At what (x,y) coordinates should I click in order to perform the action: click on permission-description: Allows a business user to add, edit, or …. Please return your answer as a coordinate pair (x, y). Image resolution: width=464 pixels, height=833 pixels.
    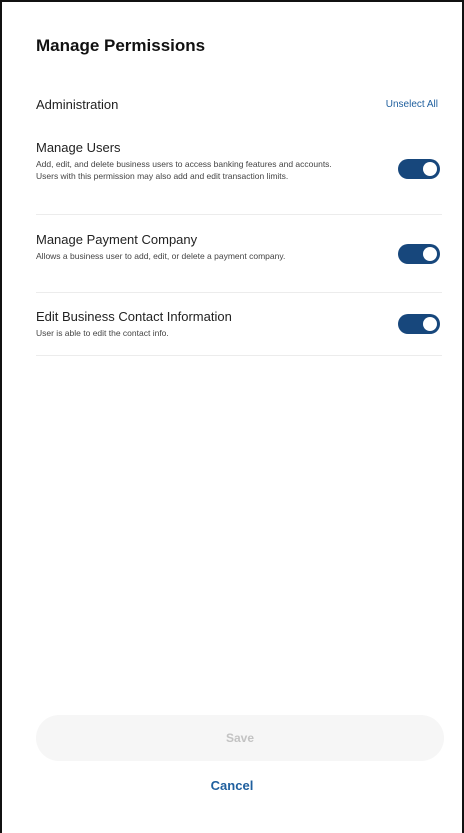
    Looking at the image, I should click on (161, 256).